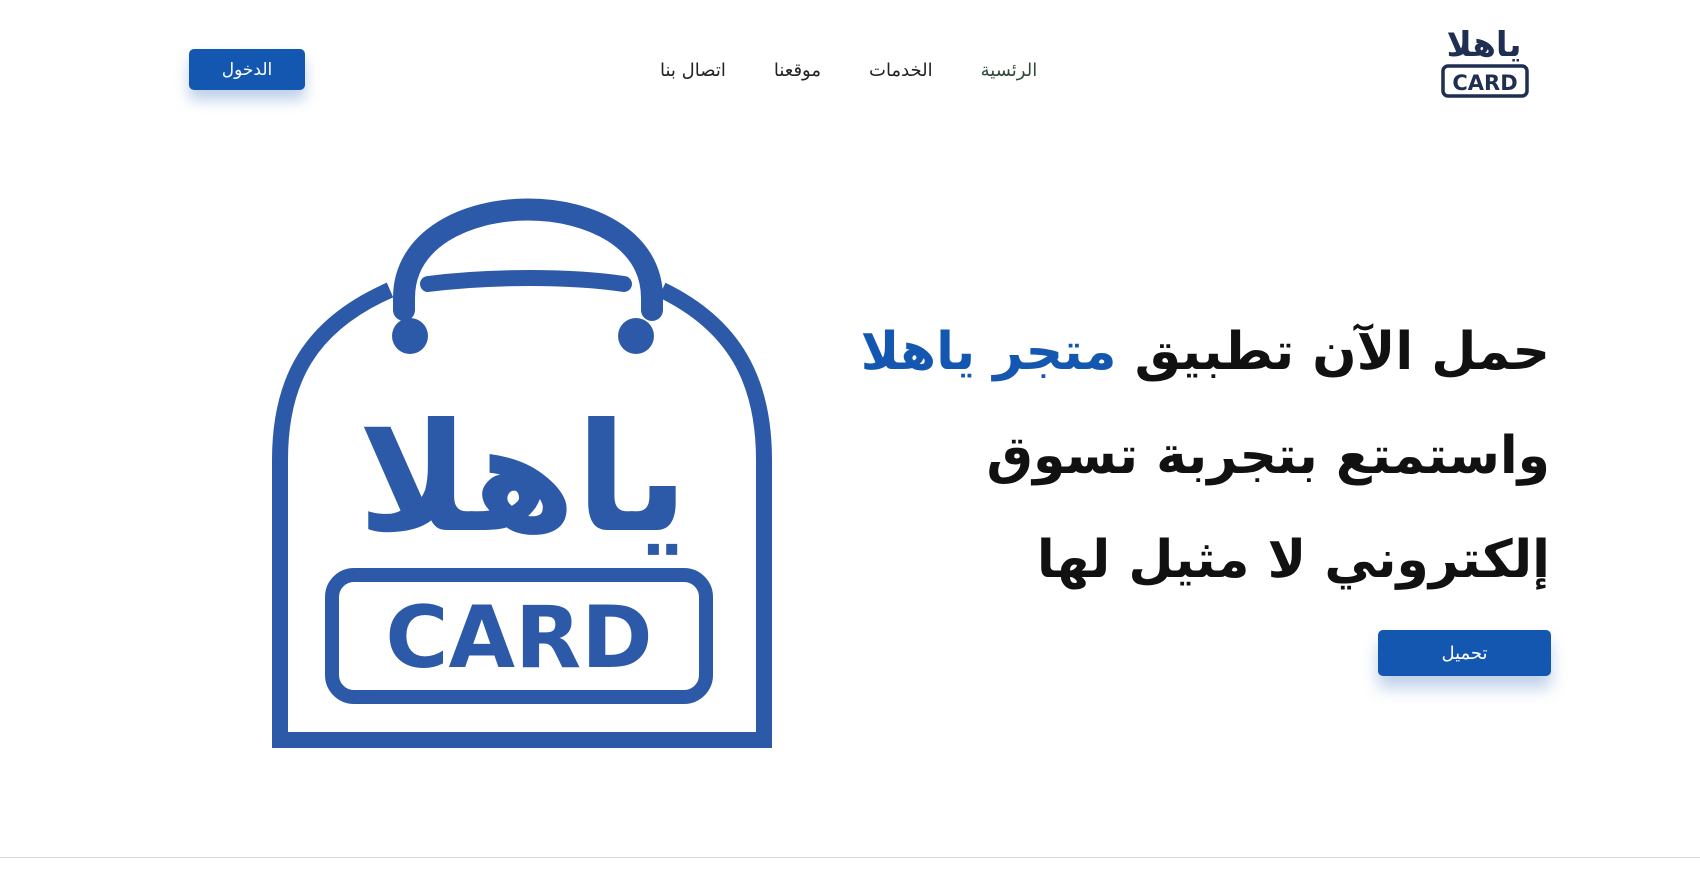  I want to click on headline-accent: متجر ياهلا, so click(988, 352).